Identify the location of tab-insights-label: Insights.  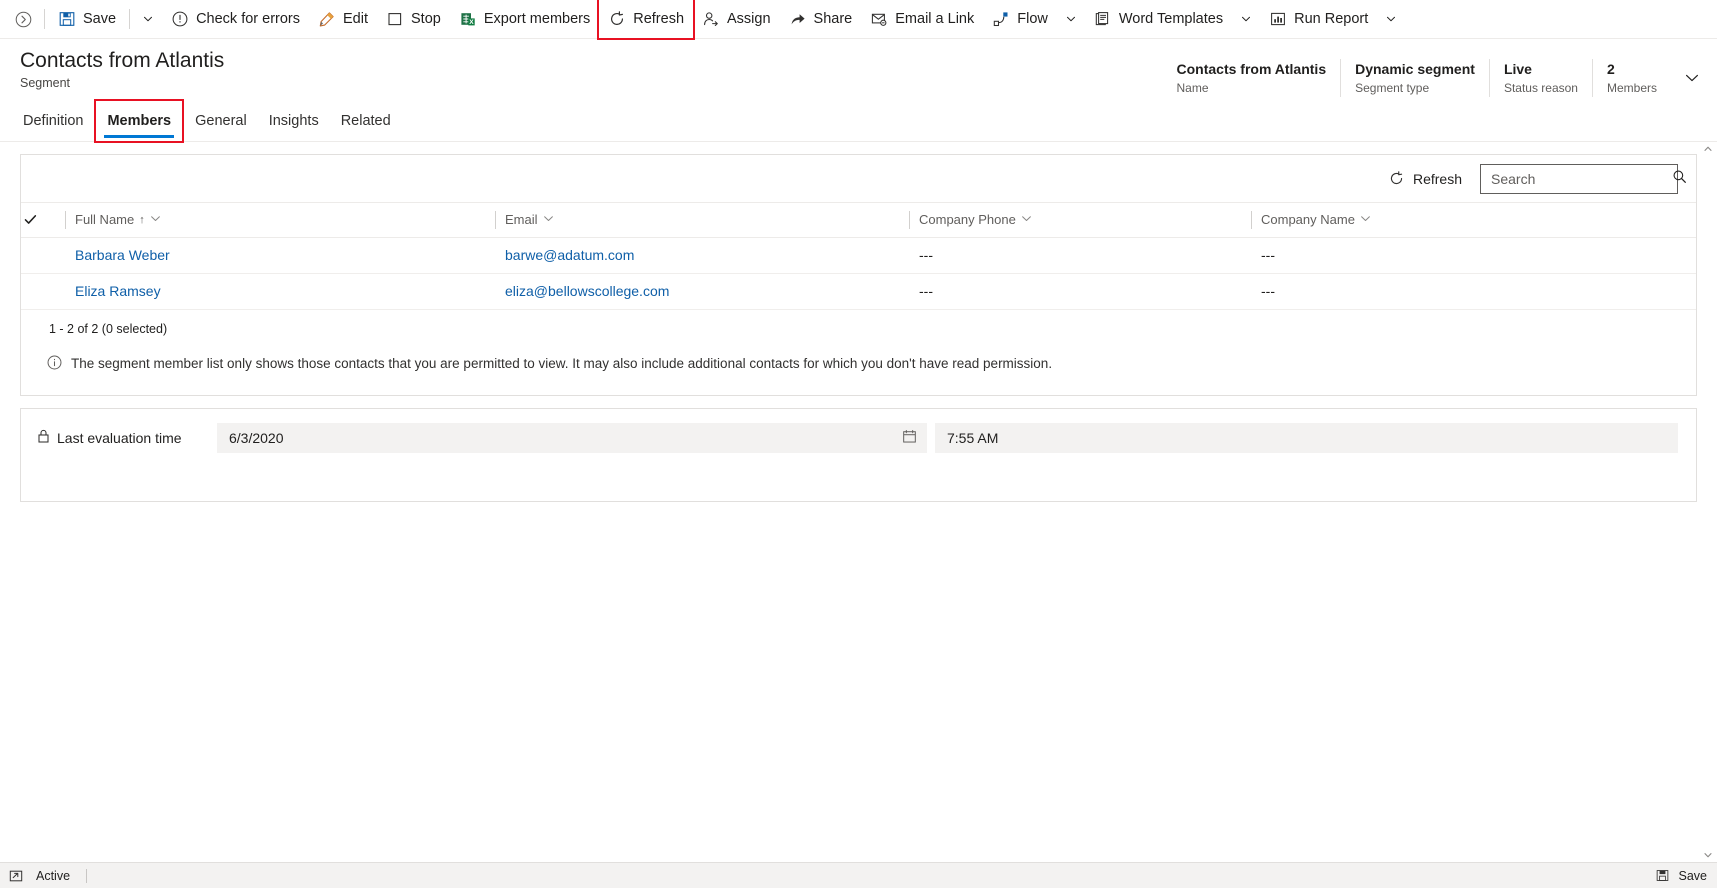
(293, 120).